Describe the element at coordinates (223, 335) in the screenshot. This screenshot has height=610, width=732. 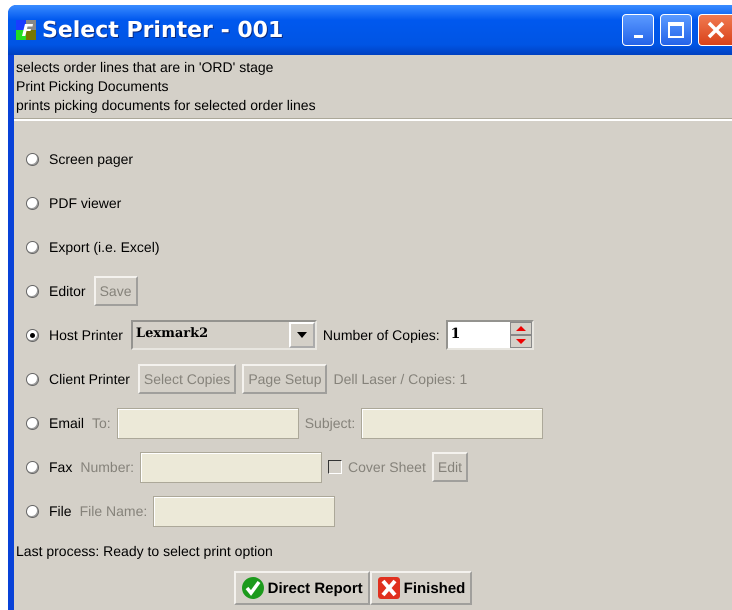
I see `printer-dropdown: Lexmark2` at that location.